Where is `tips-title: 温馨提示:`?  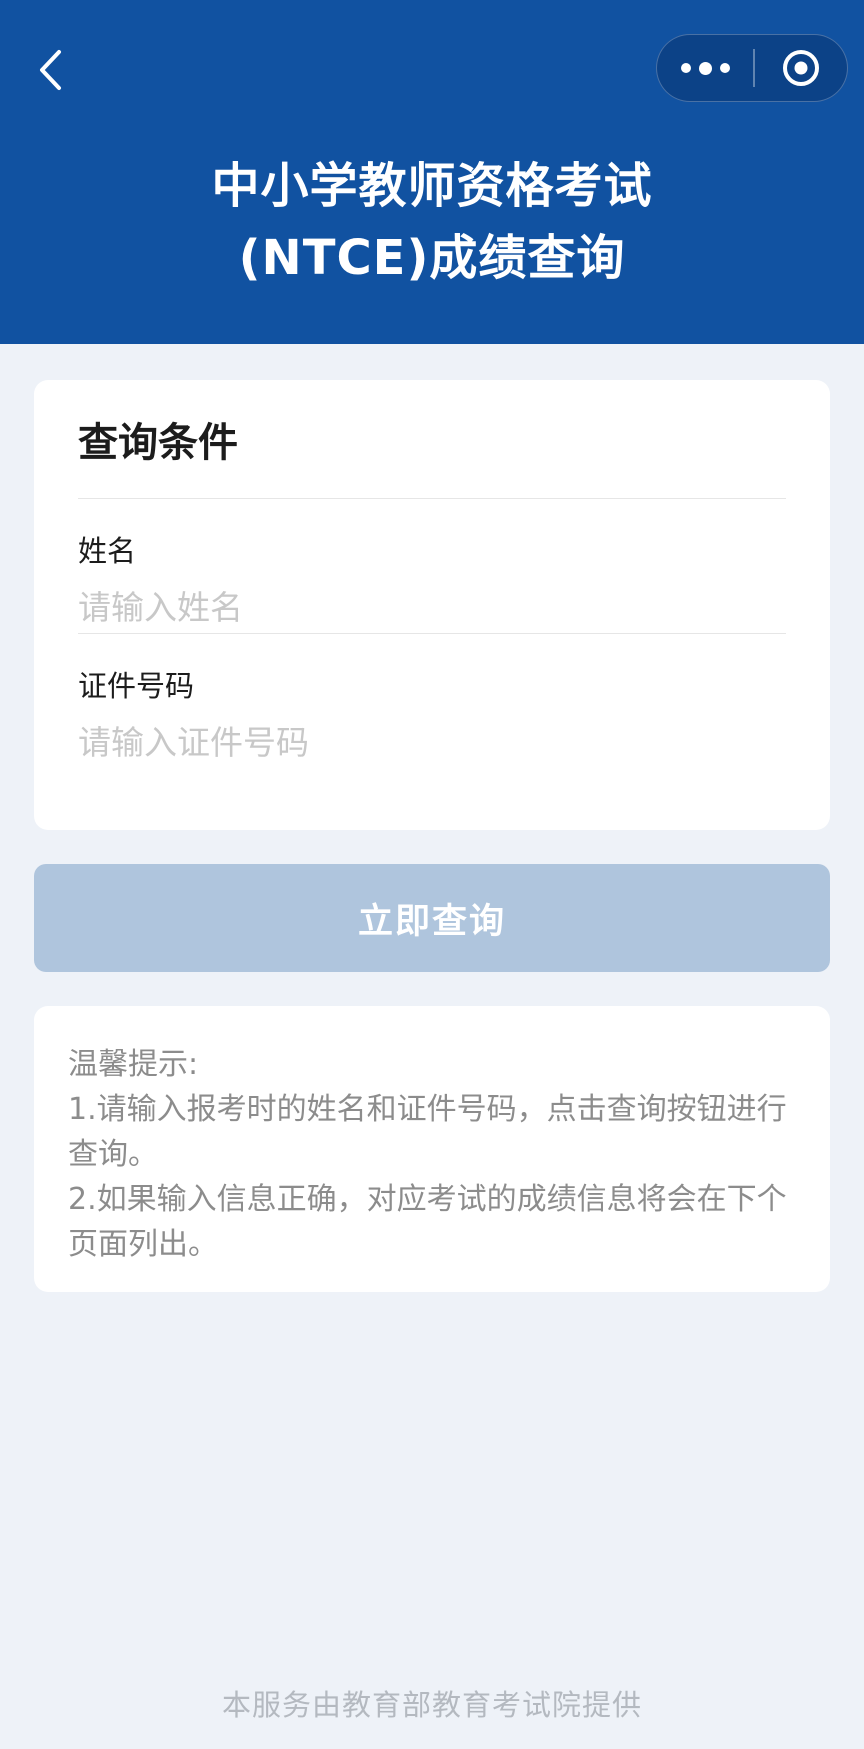 tips-title: 温馨提示: is located at coordinates (133, 1064).